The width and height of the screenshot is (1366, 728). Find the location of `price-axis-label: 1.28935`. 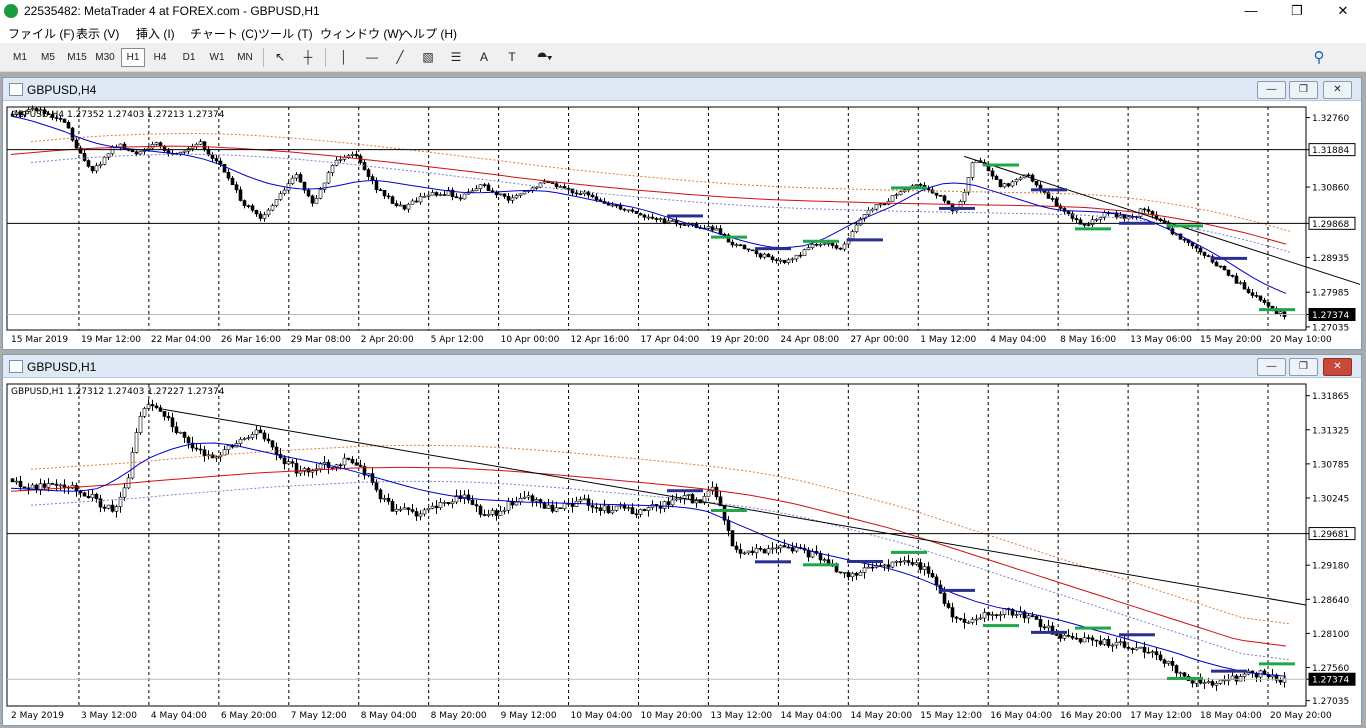

price-axis-label: 1.28935 is located at coordinates (1330, 259).